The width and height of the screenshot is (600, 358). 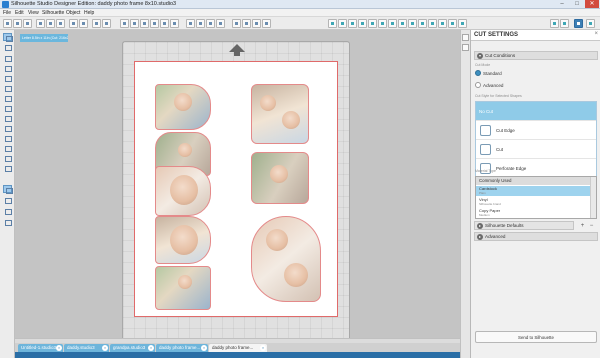 I want to click on silhouette-defaults-row: ▸ Silhouette Defaults, so click(x=524, y=225).